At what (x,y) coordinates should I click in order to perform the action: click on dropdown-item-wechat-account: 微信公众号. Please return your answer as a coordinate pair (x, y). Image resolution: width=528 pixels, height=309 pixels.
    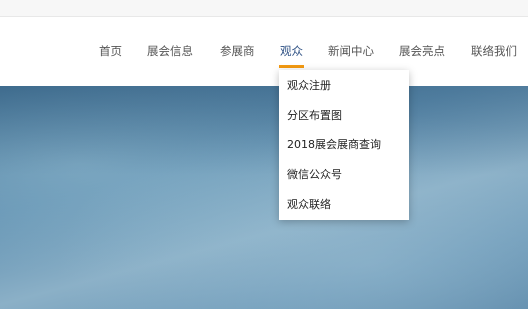
    Looking at the image, I should click on (314, 175).